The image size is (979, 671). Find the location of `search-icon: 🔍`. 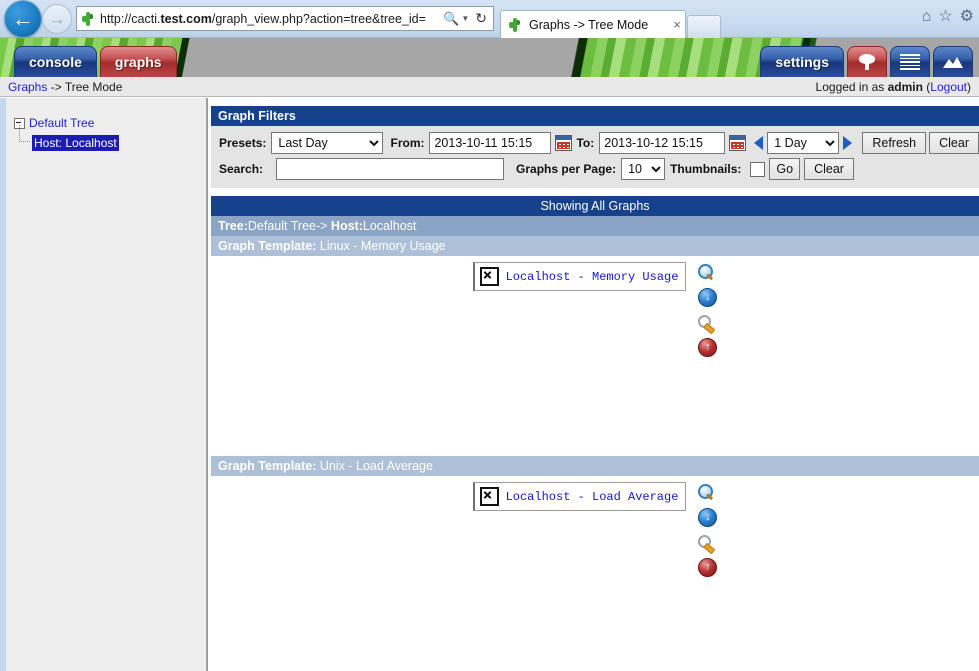

search-icon: 🔍 is located at coordinates (451, 19).